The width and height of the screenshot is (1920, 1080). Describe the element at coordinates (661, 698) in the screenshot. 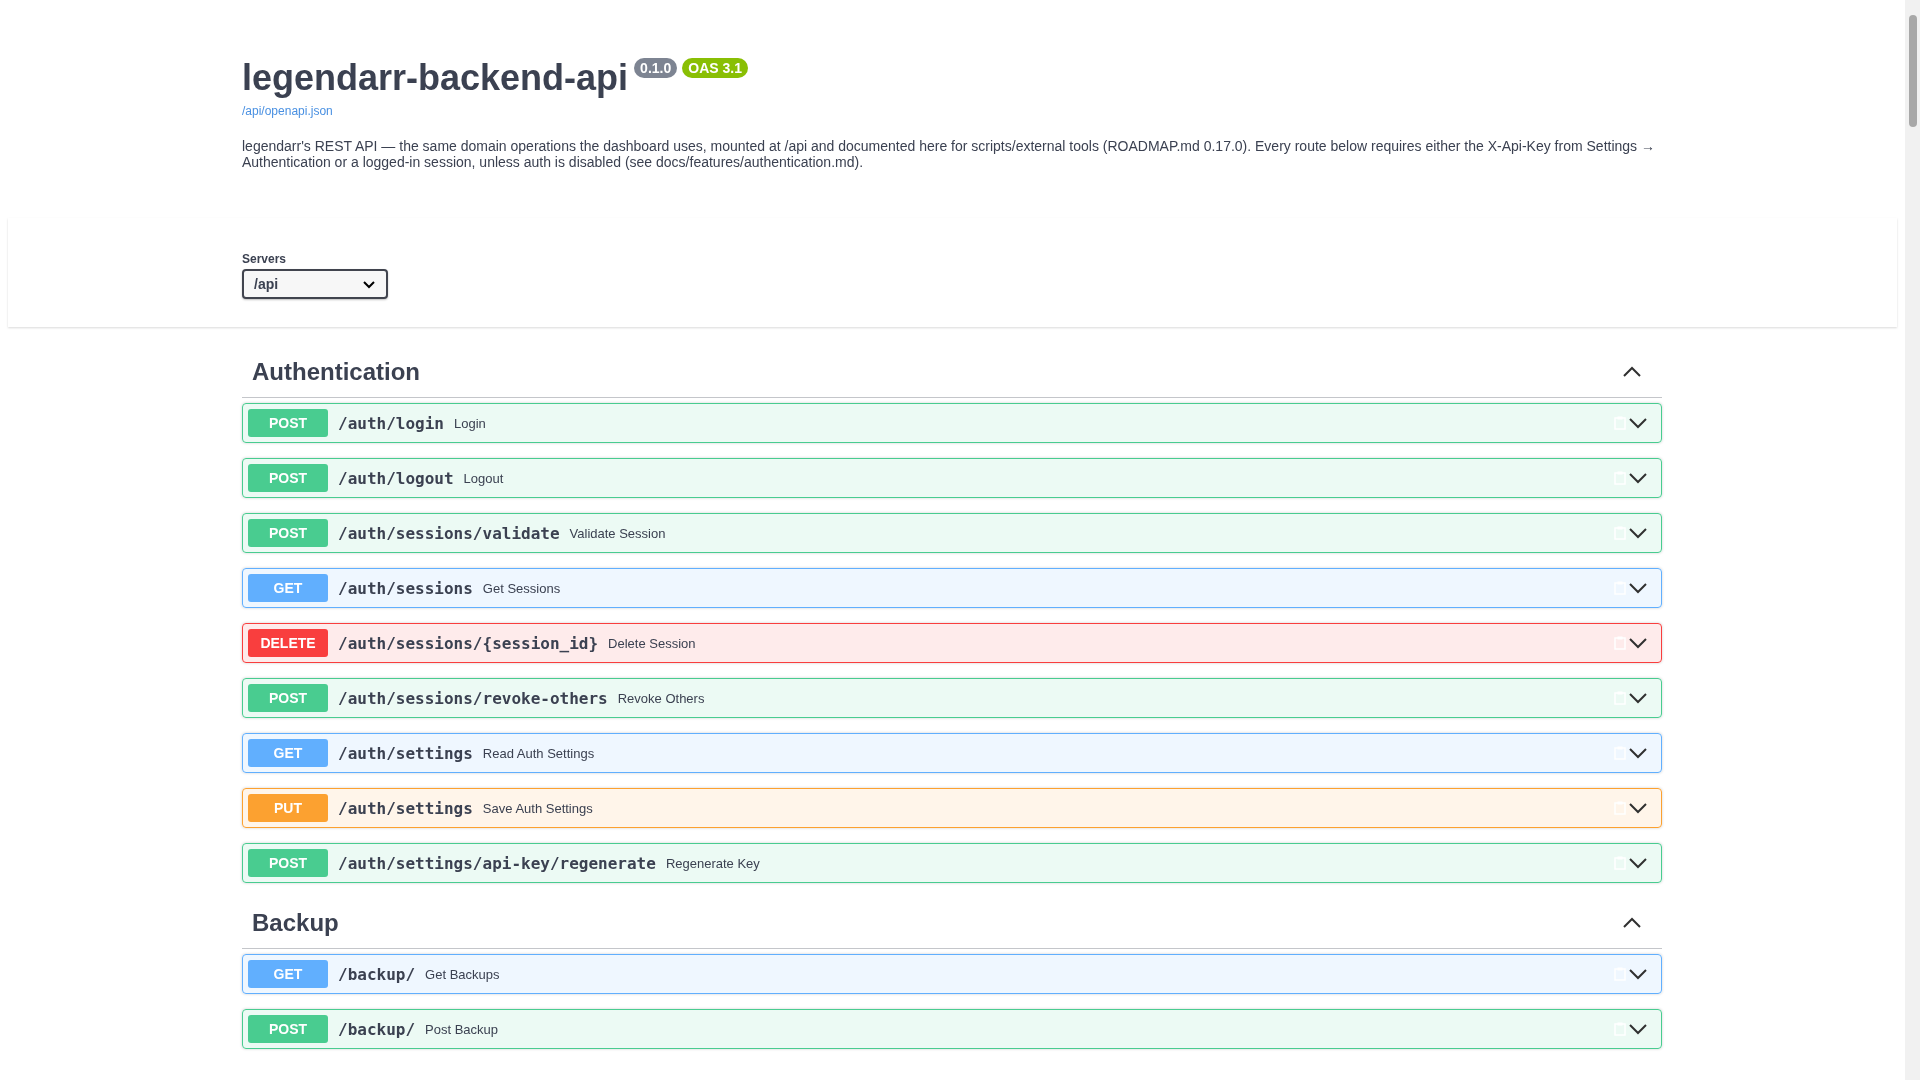

I see `endpoint-summary: Revoke Others` at that location.